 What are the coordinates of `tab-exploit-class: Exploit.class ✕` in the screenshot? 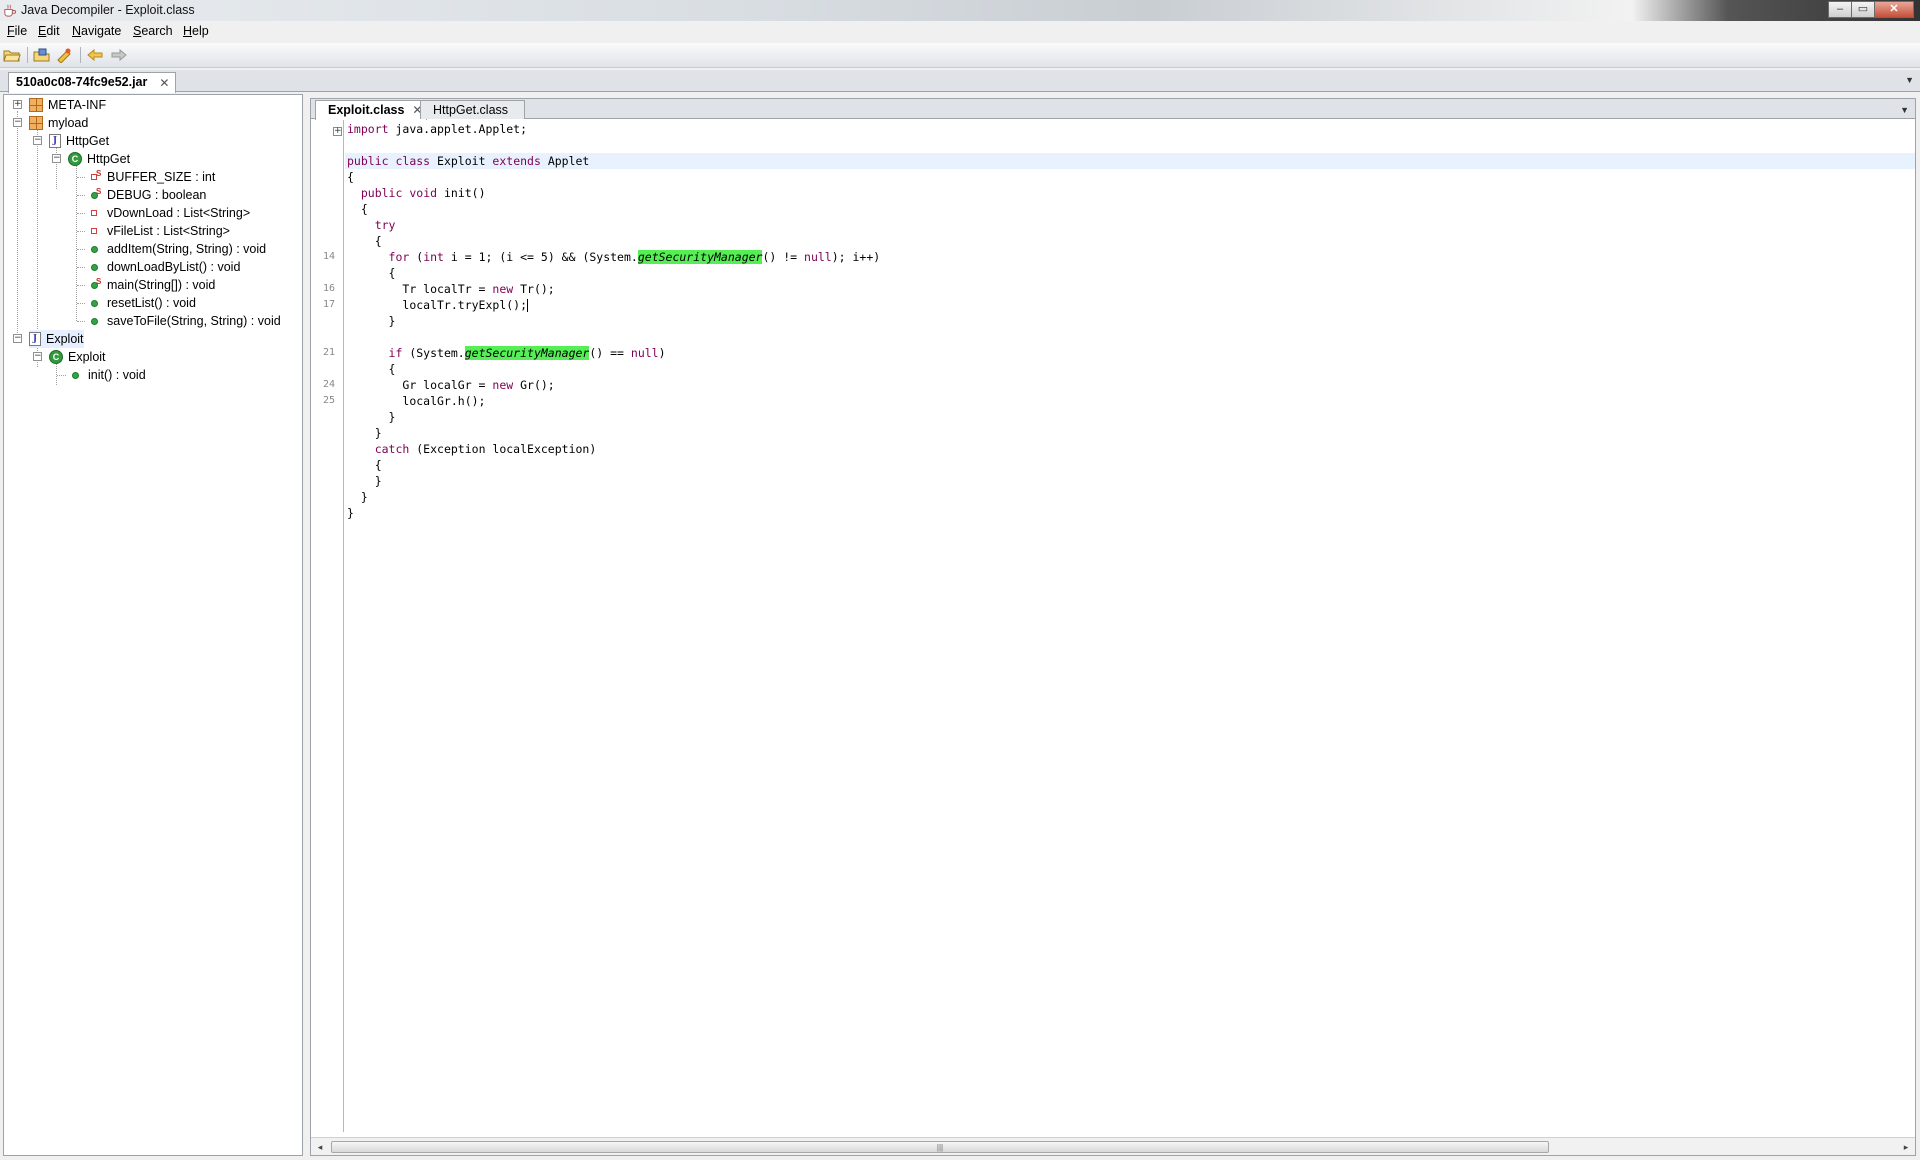 It's located at (371, 110).